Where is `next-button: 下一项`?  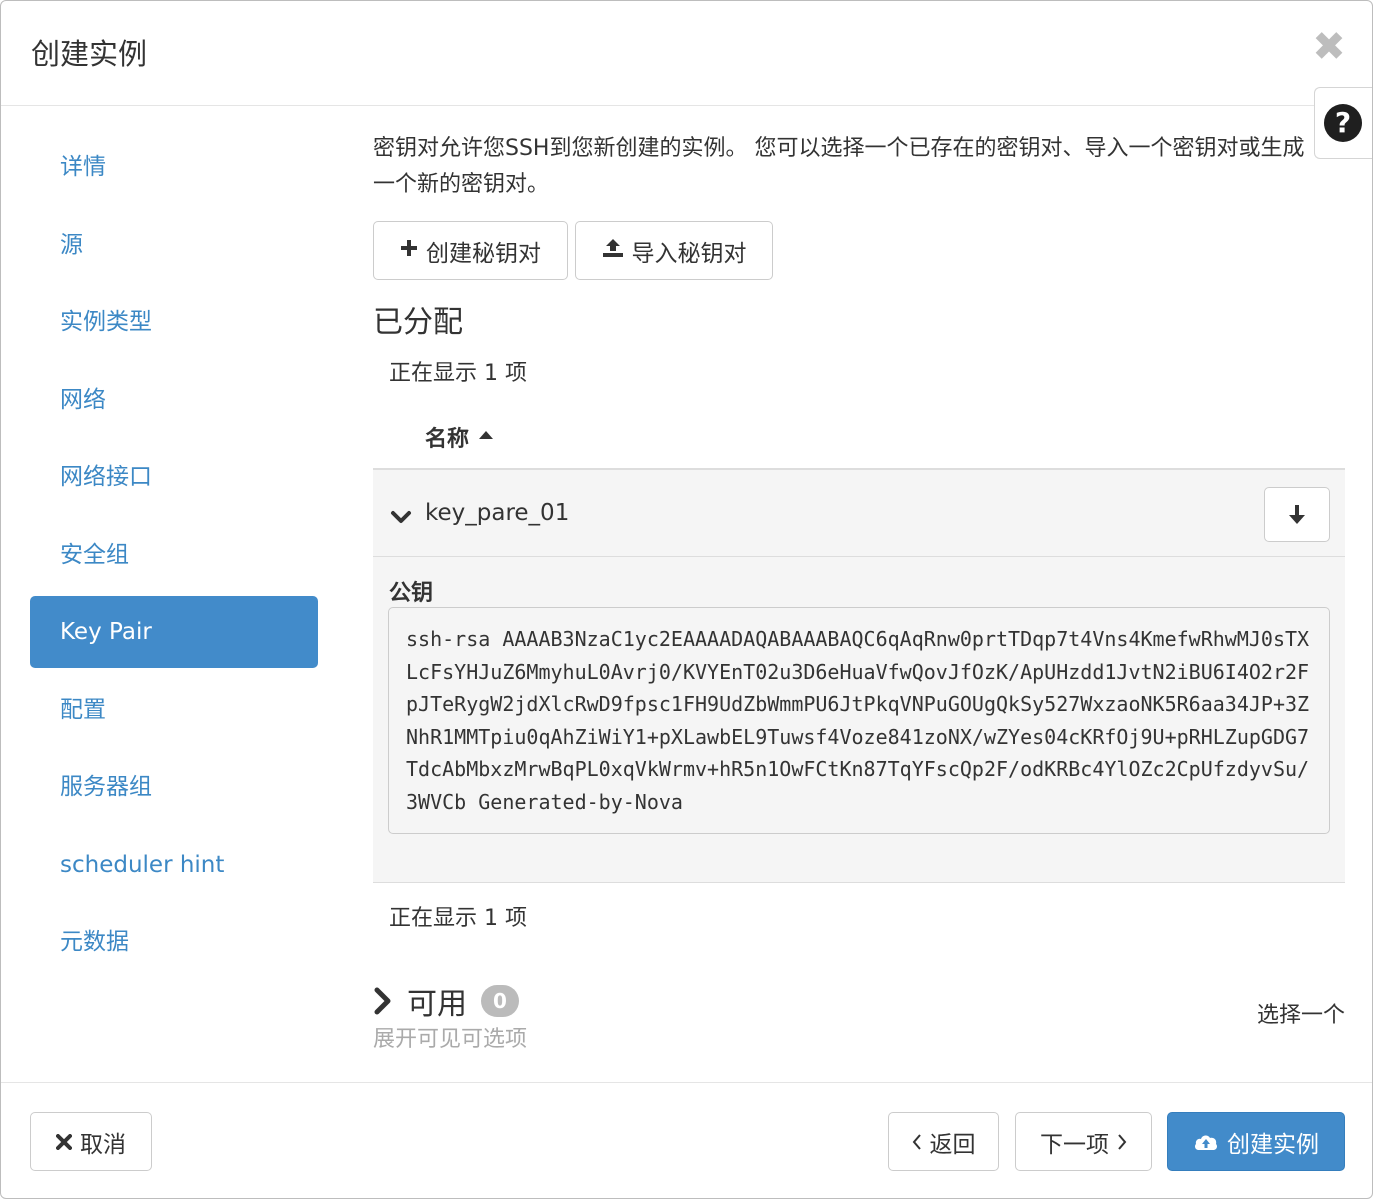
next-button: 下一项 is located at coordinates (1083, 1141).